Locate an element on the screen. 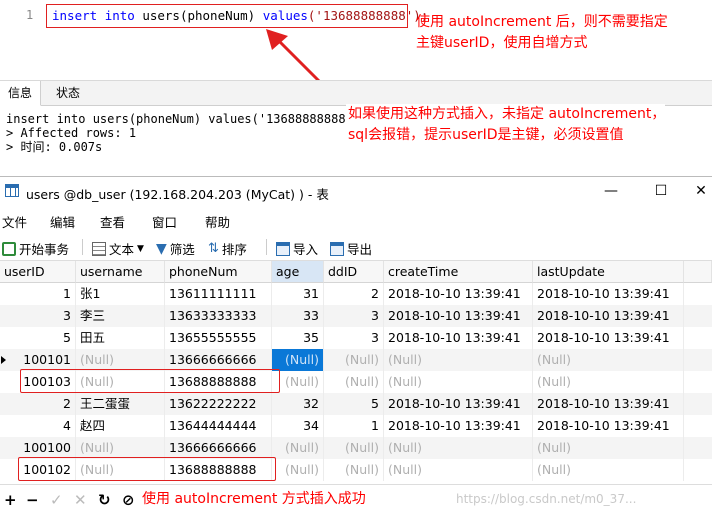 This screenshot has width=712, height=515. filter-button: ▼ 筛选 is located at coordinates (175, 248).